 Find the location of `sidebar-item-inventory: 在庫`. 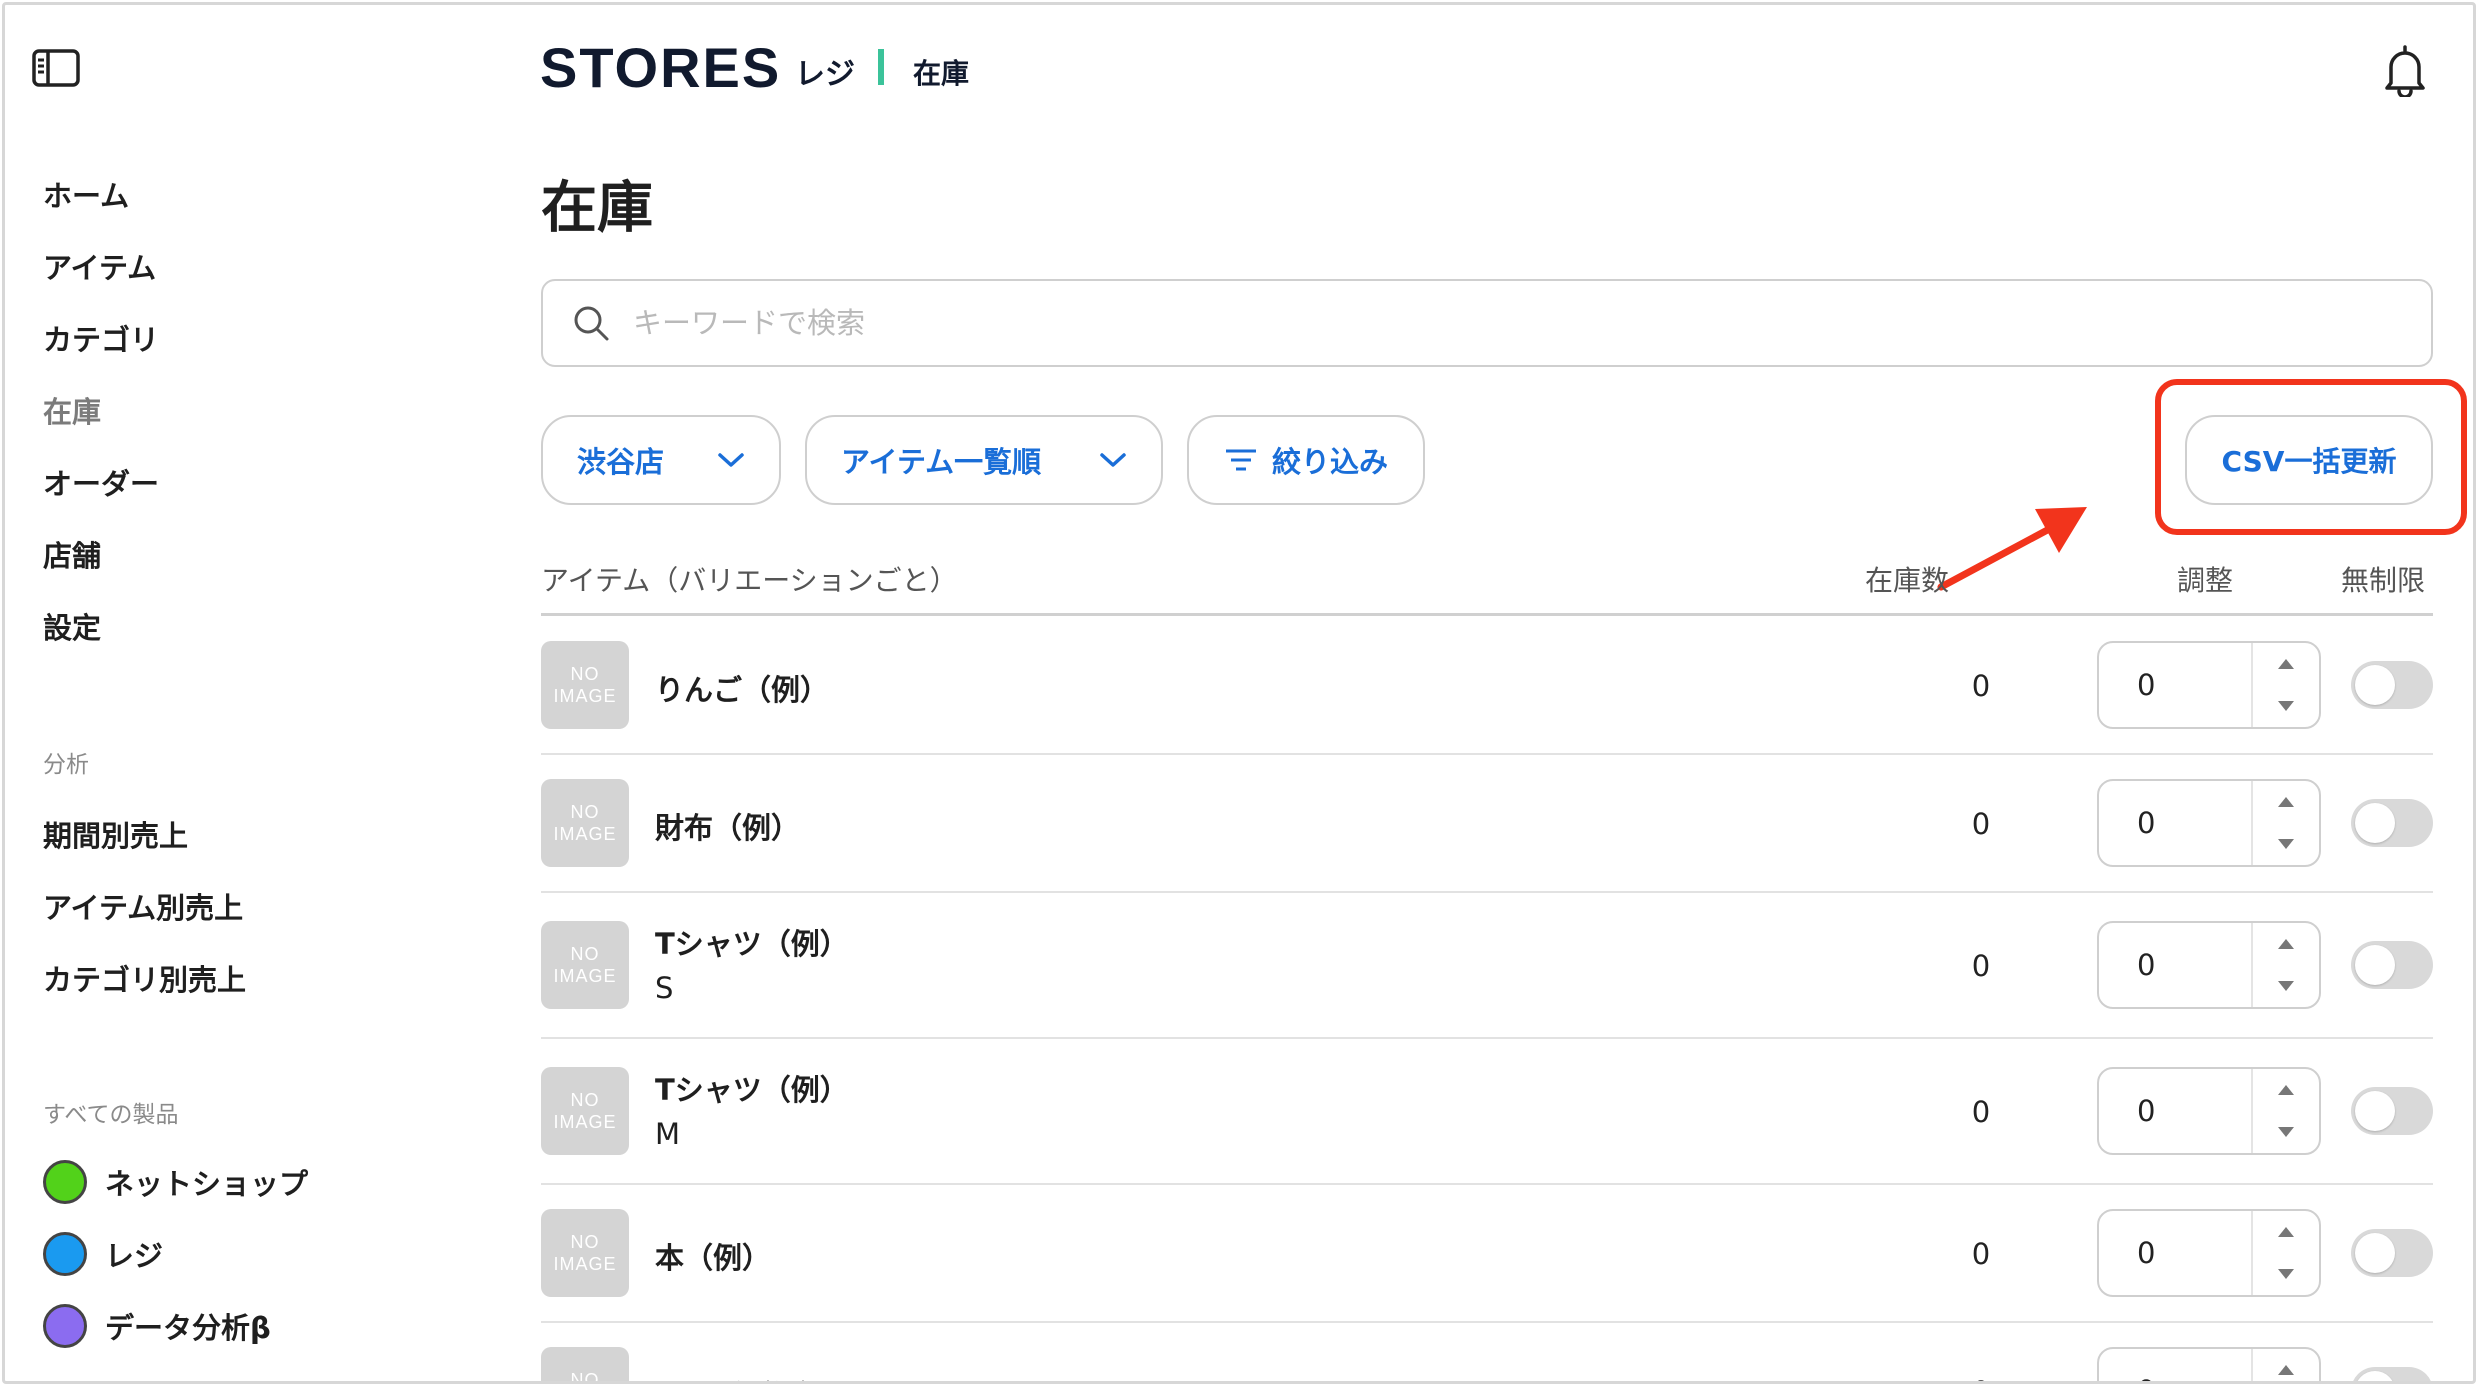

sidebar-item-inventory: 在庫 is located at coordinates (72, 410).